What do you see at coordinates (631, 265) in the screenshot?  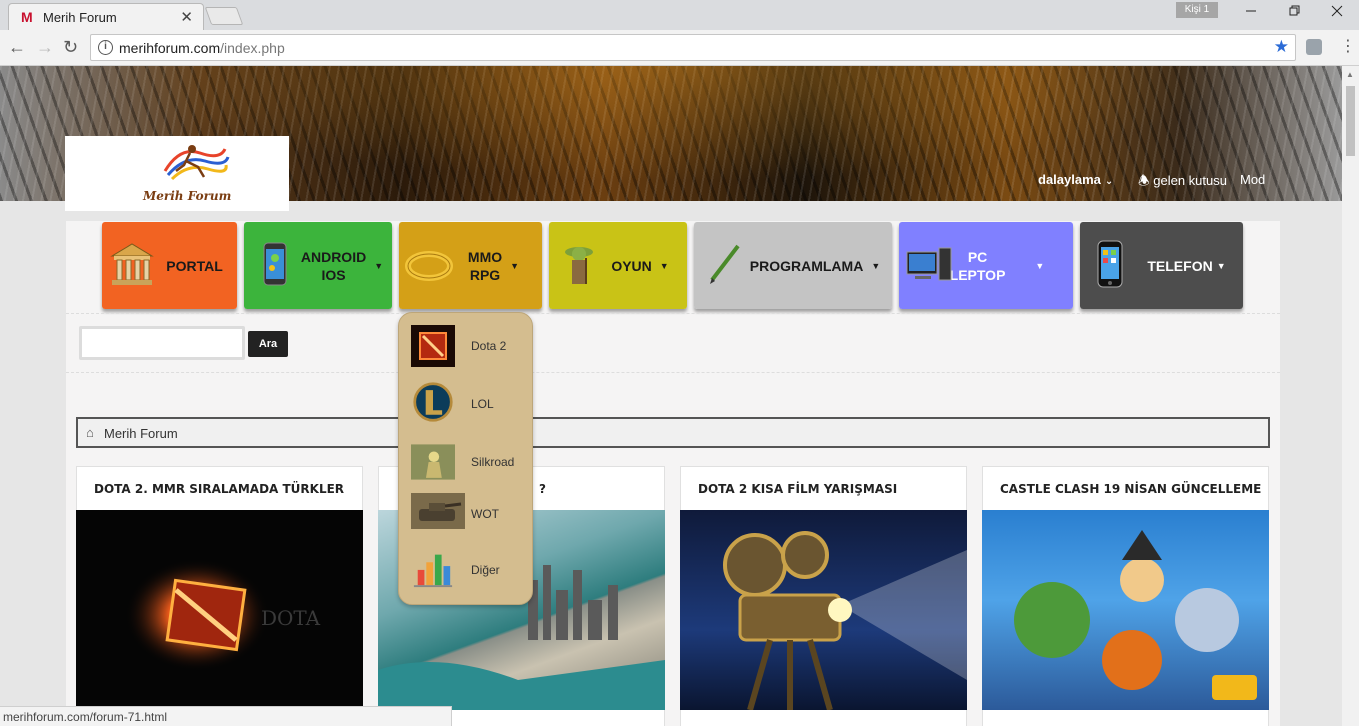 I see `nav-label: OYUN` at bounding box center [631, 265].